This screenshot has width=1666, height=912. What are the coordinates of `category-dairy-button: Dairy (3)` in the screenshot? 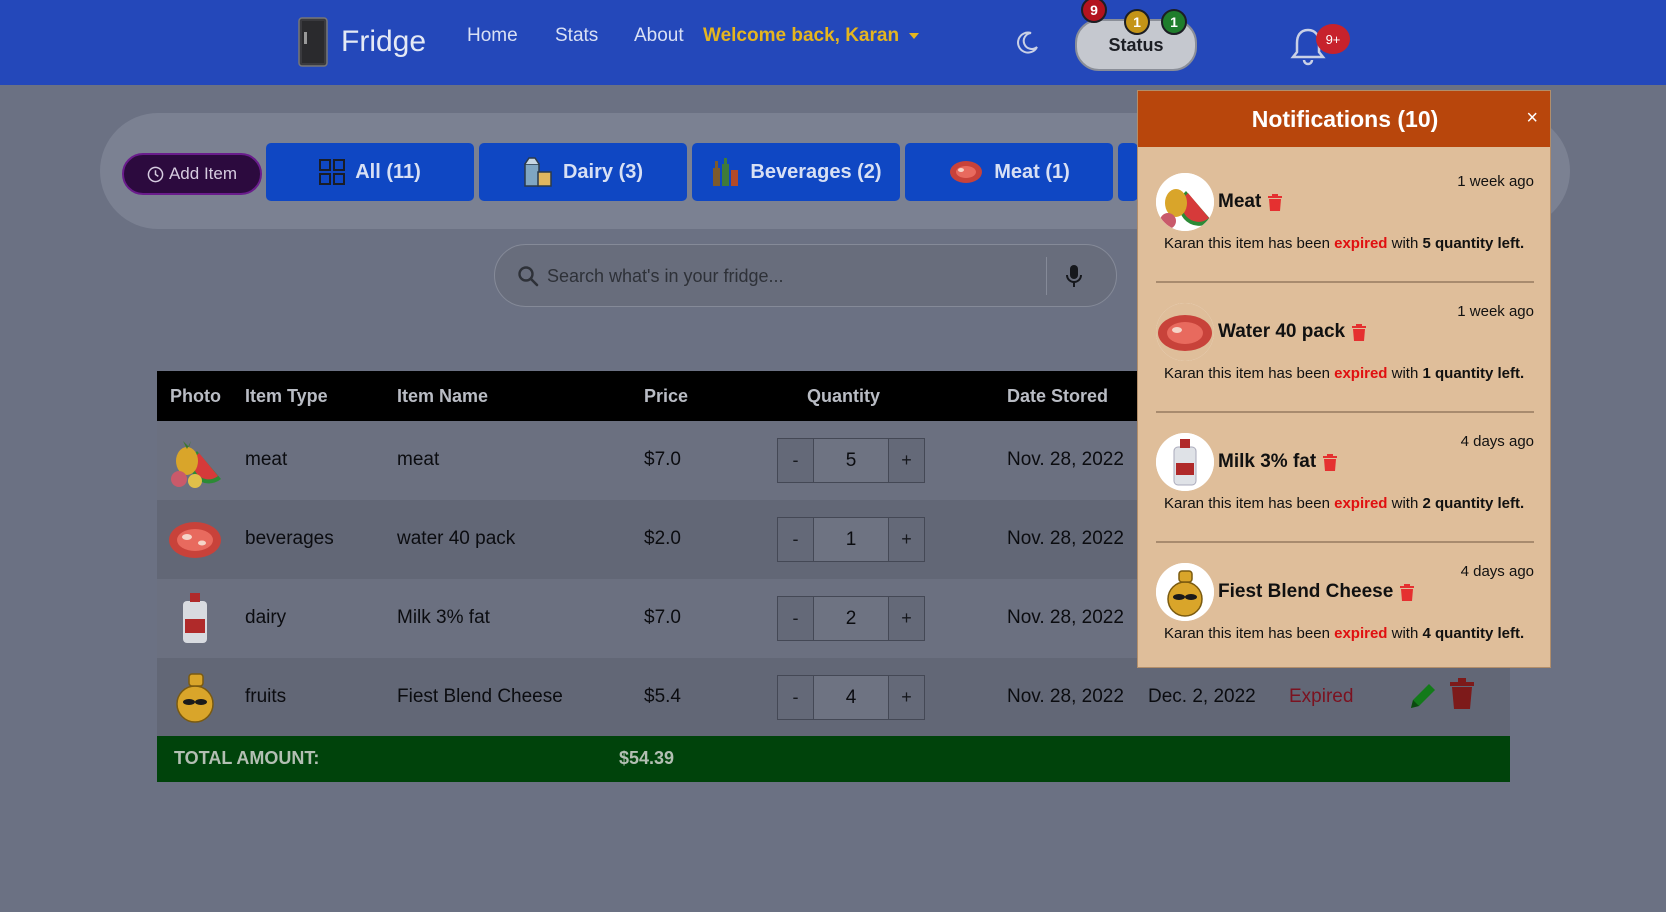 It's located at (583, 172).